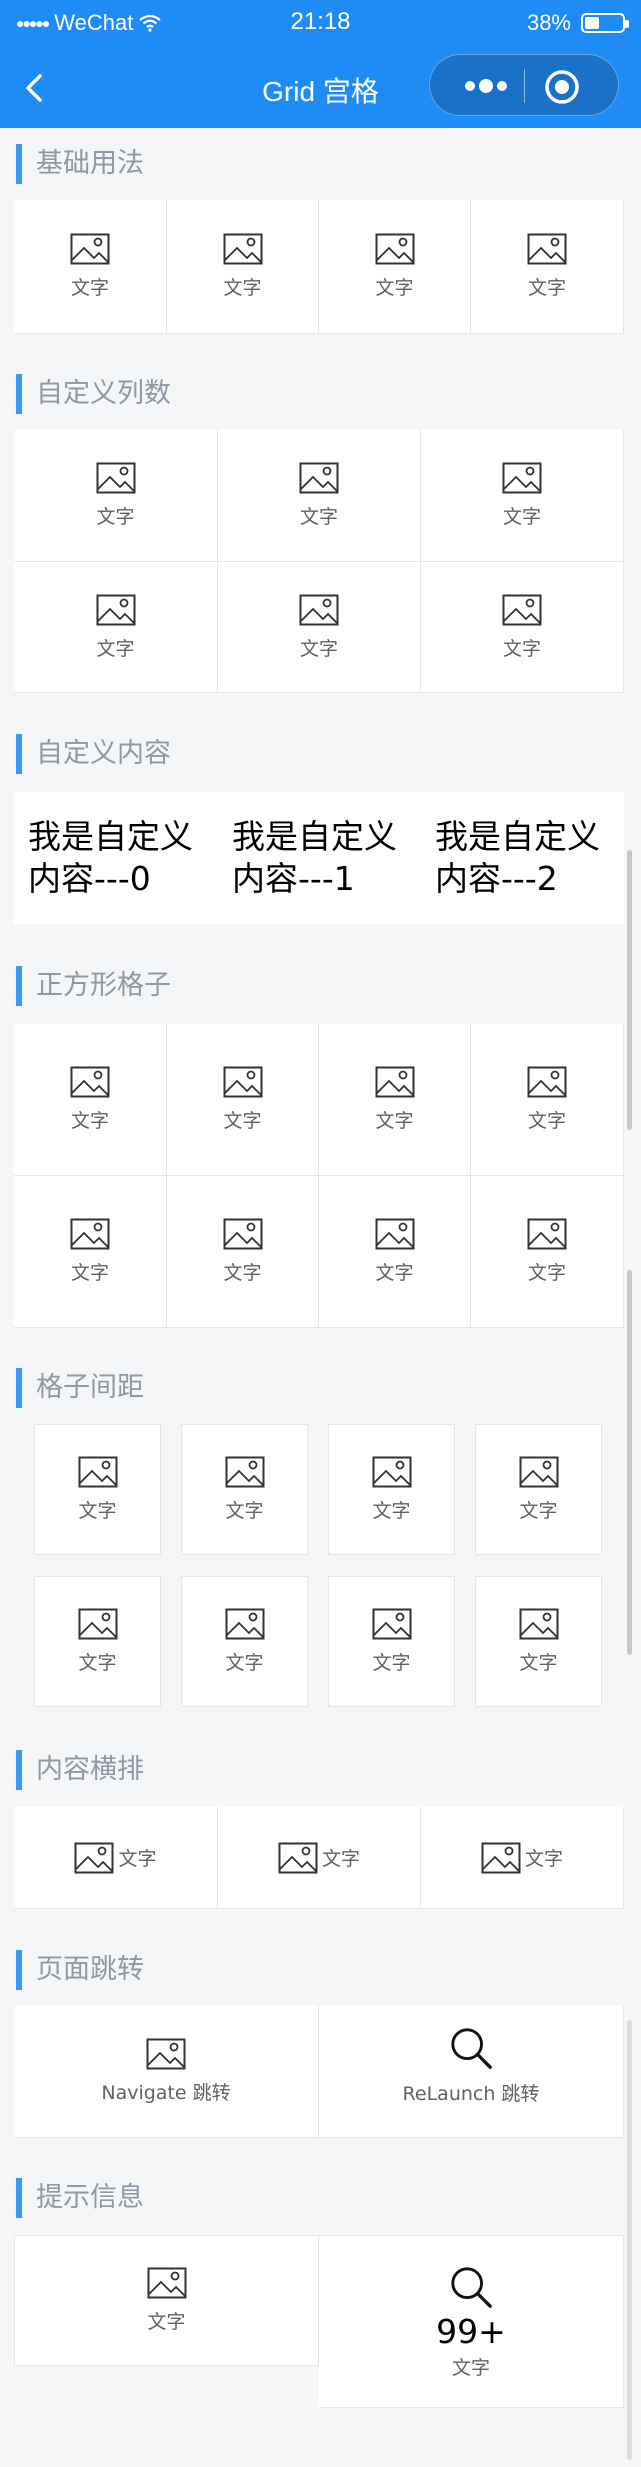 Image resolution: width=641 pixels, height=2467 pixels. I want to click on nav-bar: Grid 宫格, so click(320, 88).